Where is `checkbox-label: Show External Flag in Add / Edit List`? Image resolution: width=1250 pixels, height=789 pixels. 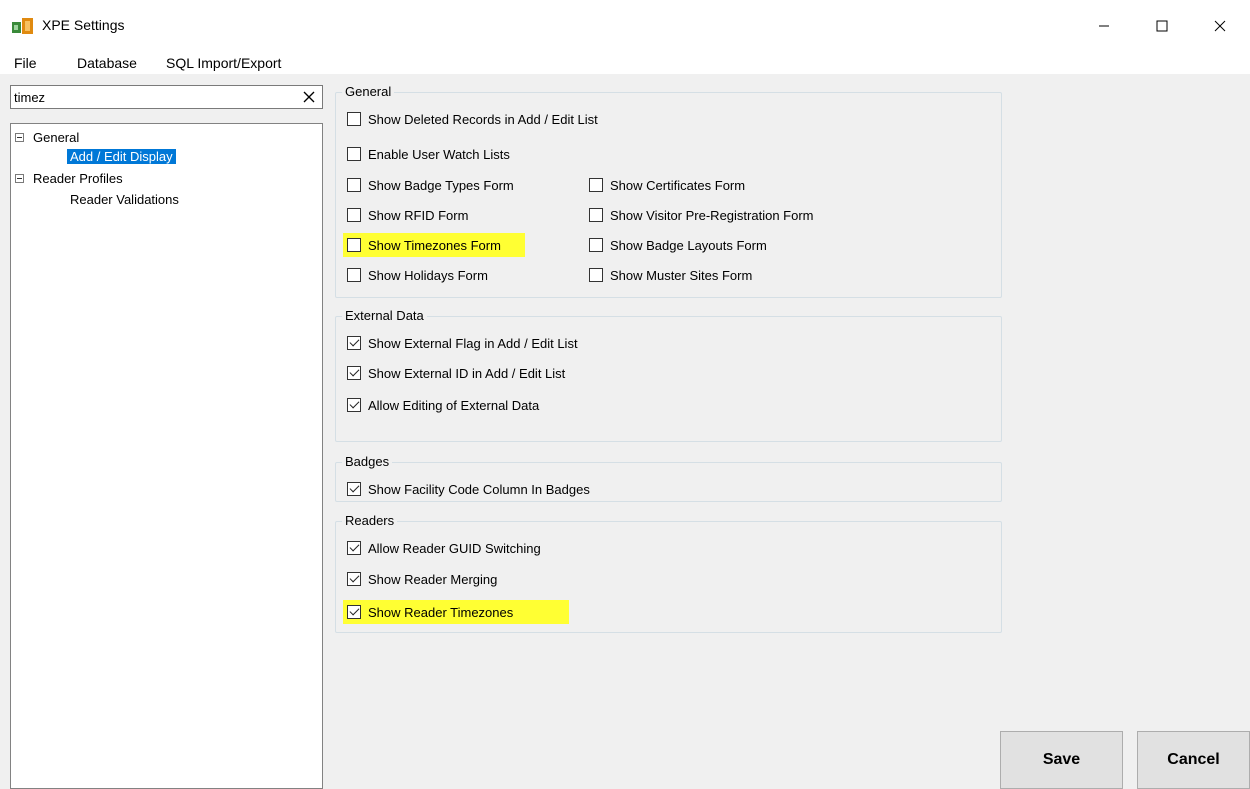
checkbox-label: Show External Flag in Add / Edit List is located at coordinates (473, 343).